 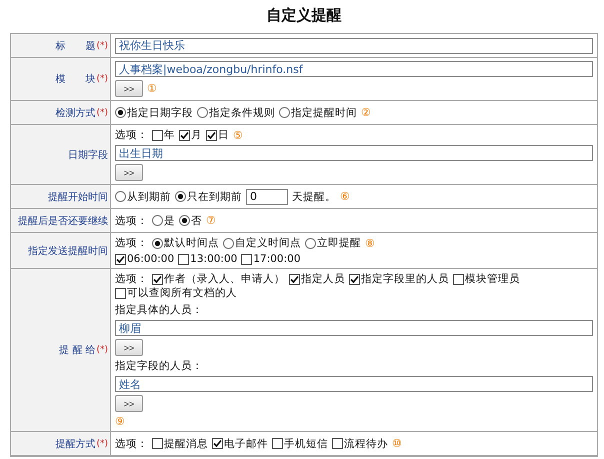 What do you see at coordinates (191, 243) in the screenshot?
I see `radio-label: 默认时间点` at bounding box center [191, 243].